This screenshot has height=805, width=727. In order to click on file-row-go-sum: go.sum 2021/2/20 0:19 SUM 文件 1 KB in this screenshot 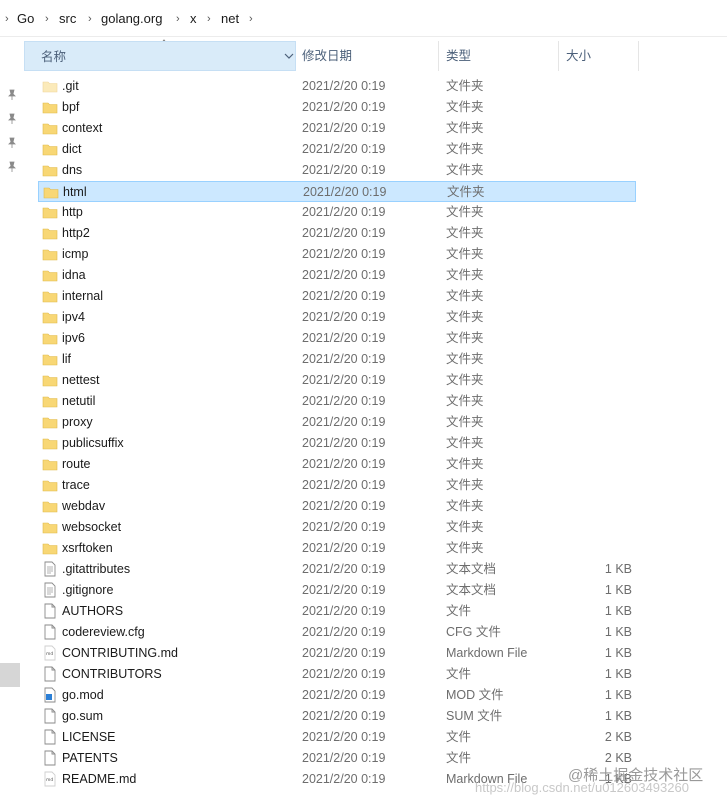, I will do `click(337, 716)`.